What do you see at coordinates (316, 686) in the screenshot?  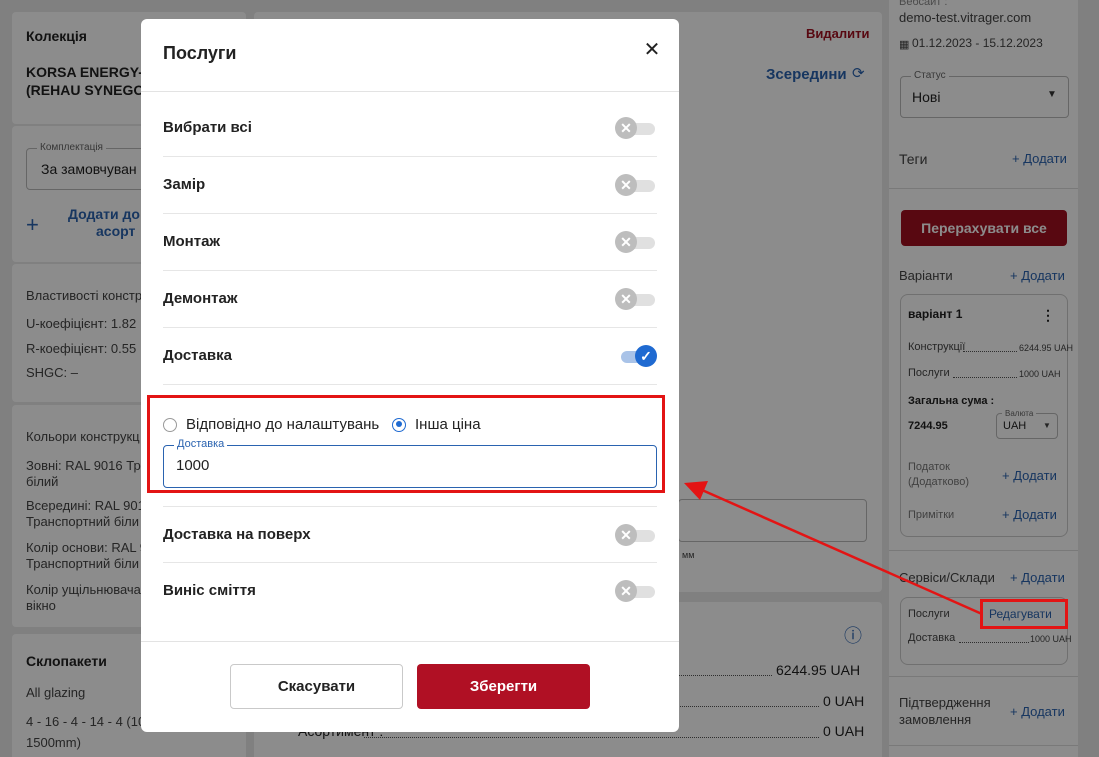 I see `cancel-button: Скасувати` at bounding box center [316, 686].